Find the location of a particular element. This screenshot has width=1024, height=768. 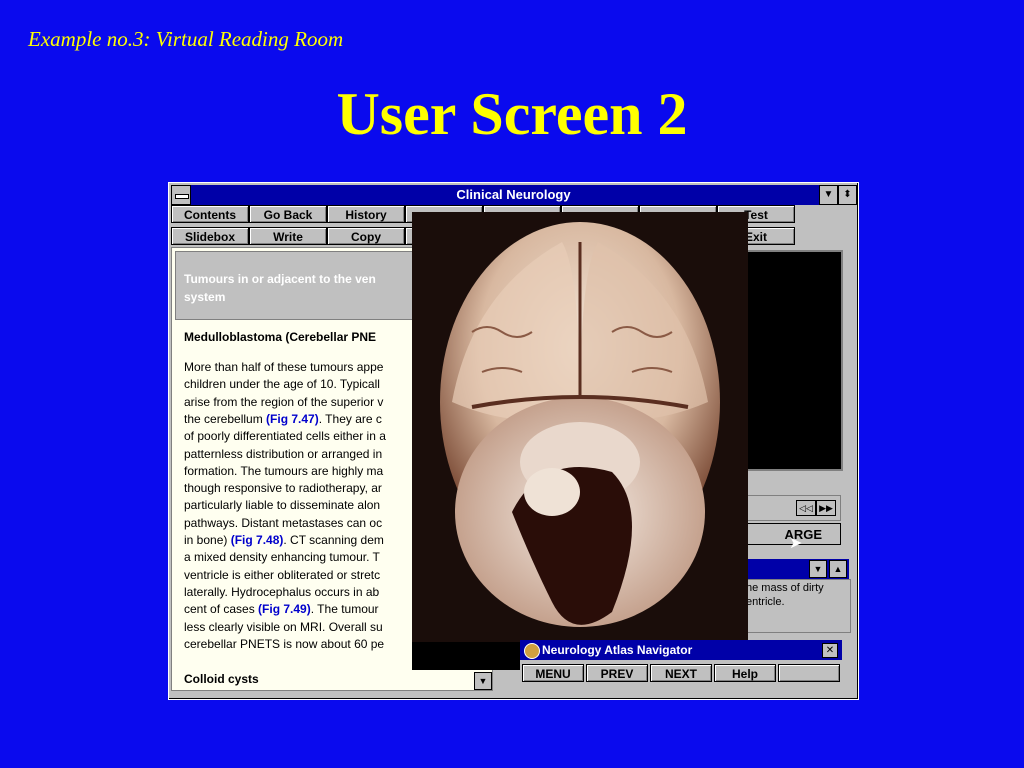

body-line: pathways. Distant metastases can oc is located at coordinates (283, 523).